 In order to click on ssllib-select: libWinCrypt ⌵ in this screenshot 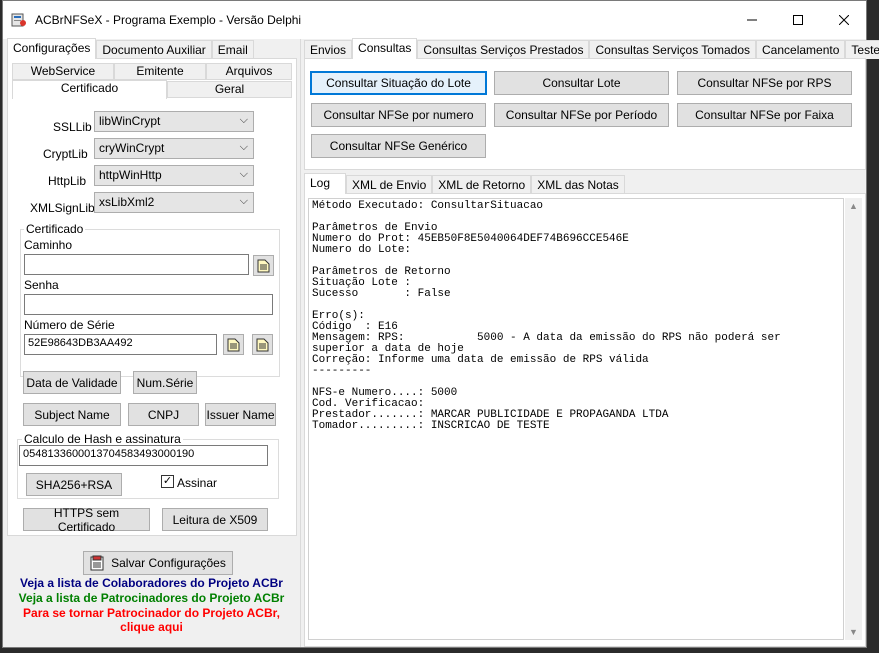, I will do `click(174, 121)`.